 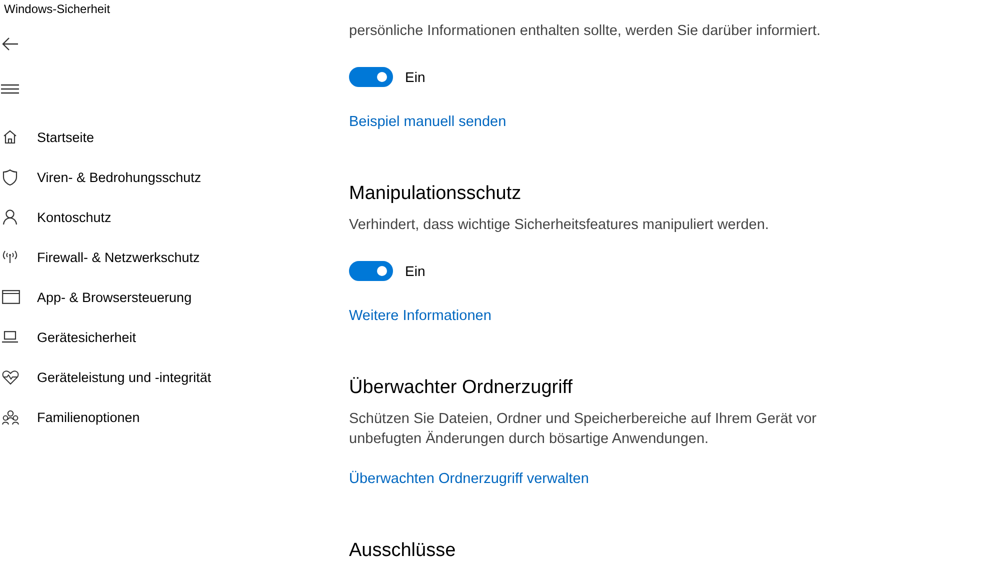 What do you see at coordinates (10, 257) in the screenshot?
I see `antenna-icon` at bounding box center [10, 257].